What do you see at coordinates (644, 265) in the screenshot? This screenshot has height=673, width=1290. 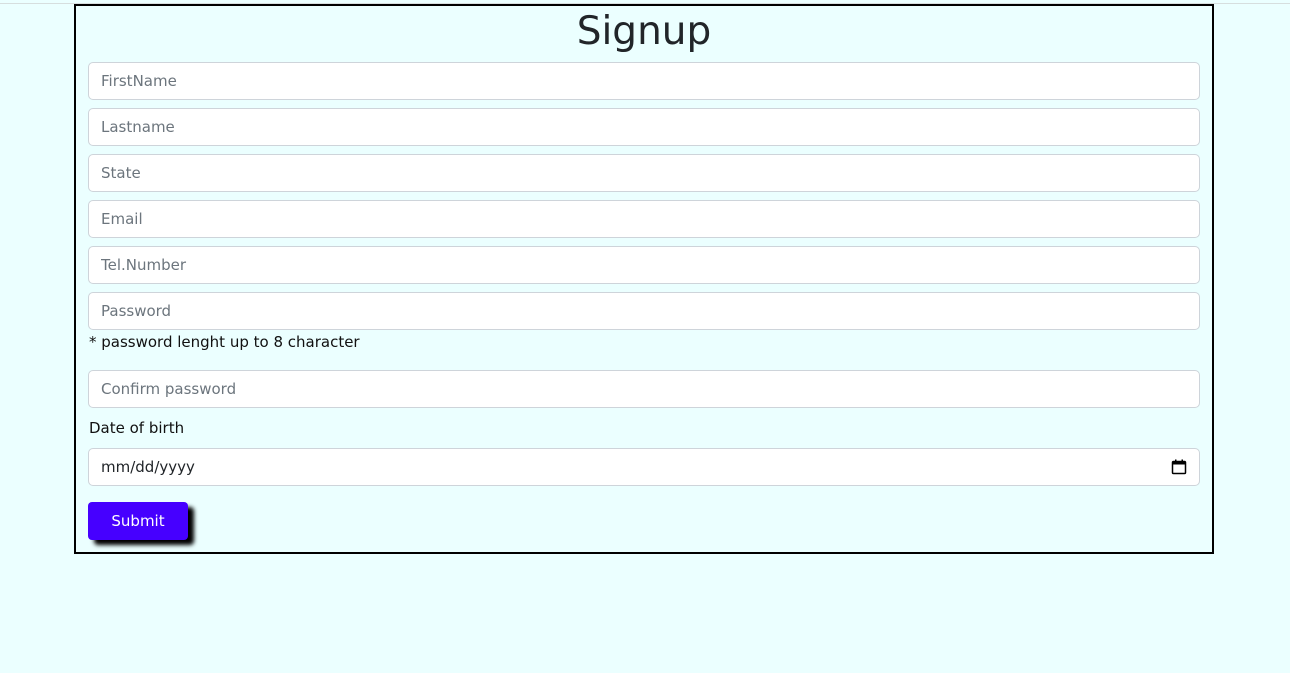 I see `tel-number-input` at bounding box center [644, 265].